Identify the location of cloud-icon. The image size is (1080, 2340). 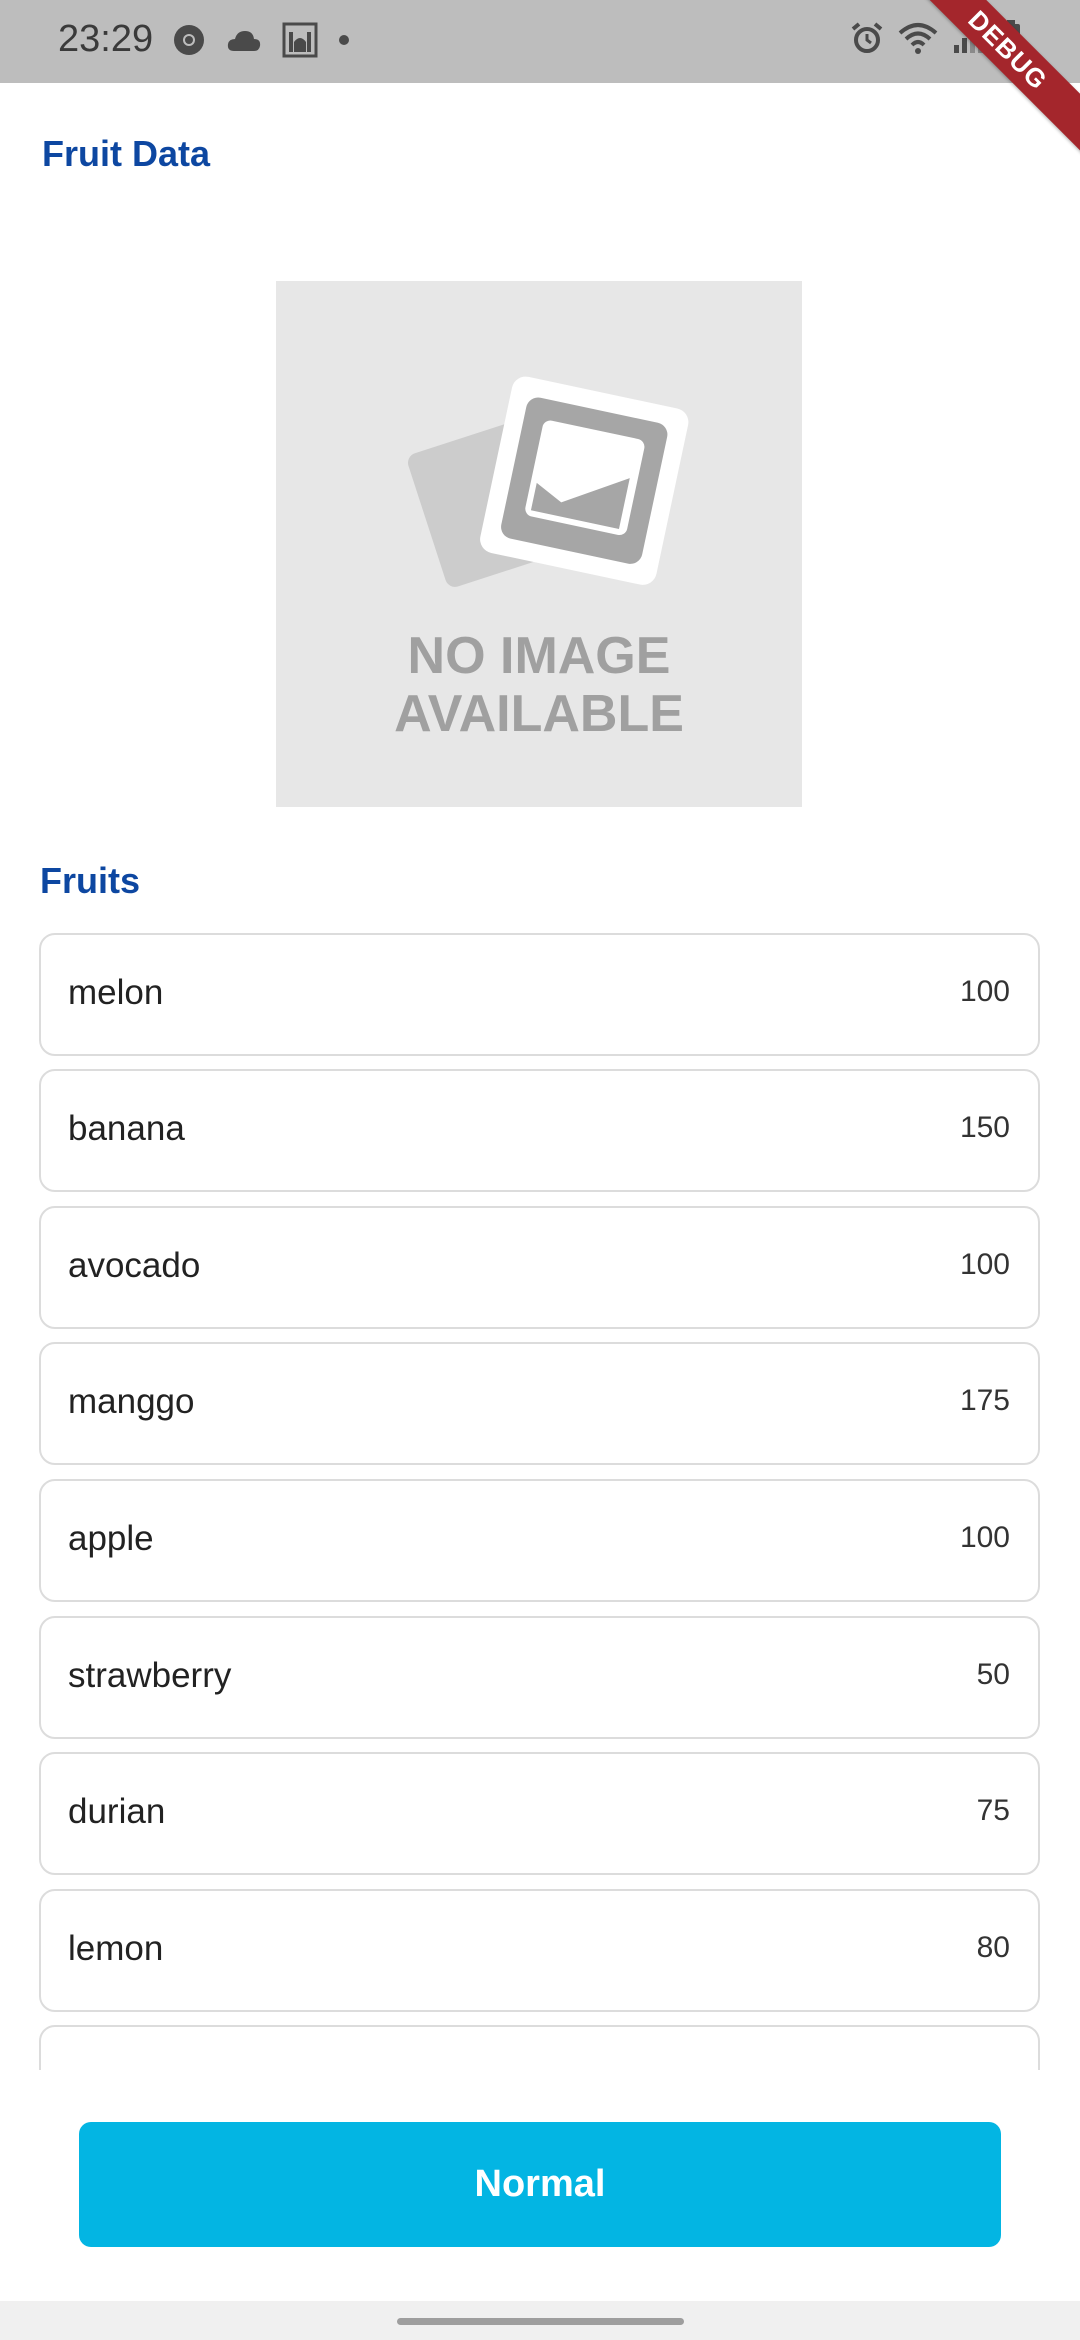
(244, 41).